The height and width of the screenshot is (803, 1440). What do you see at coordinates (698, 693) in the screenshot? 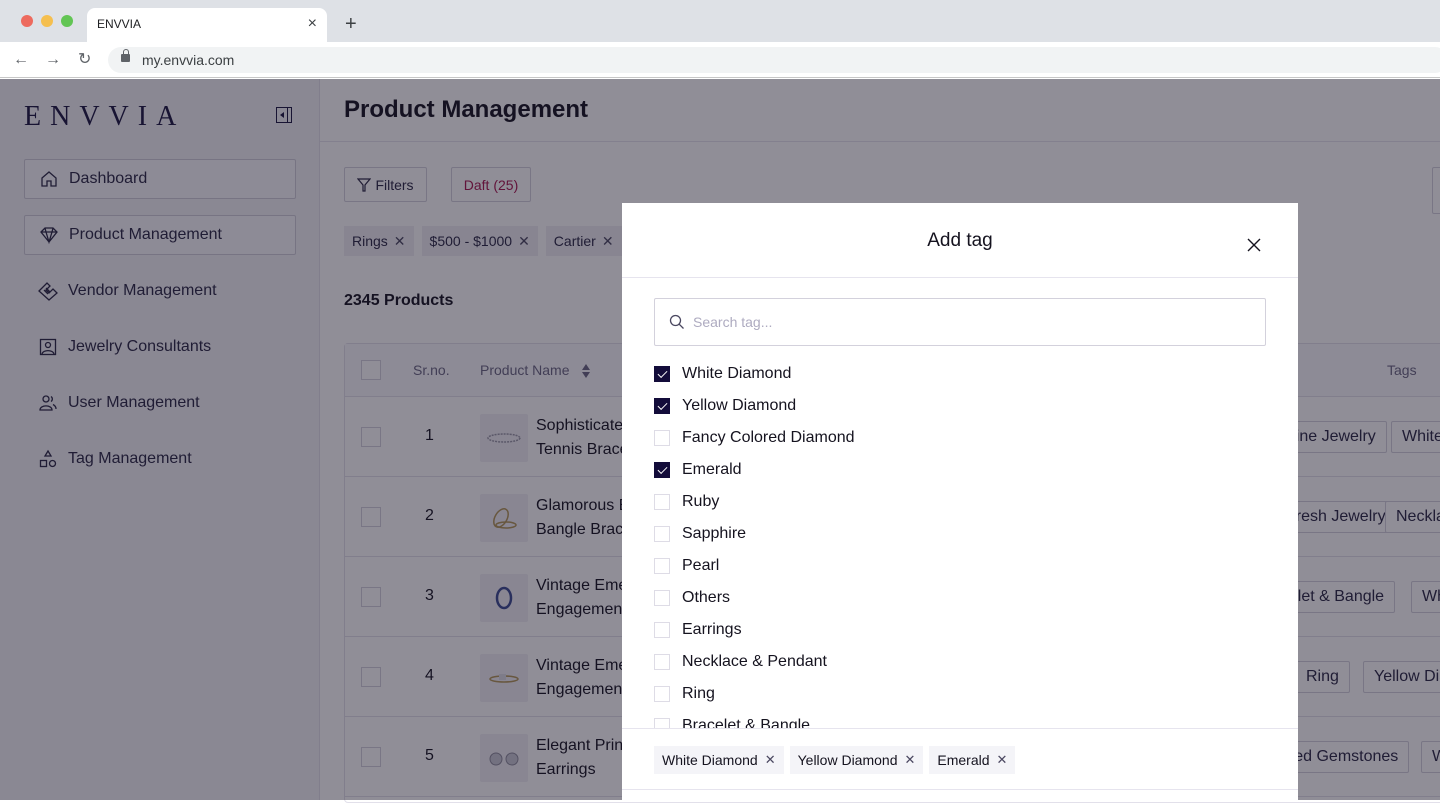
I see `tag-option-label: Ring` at bounding box center [698, 693].